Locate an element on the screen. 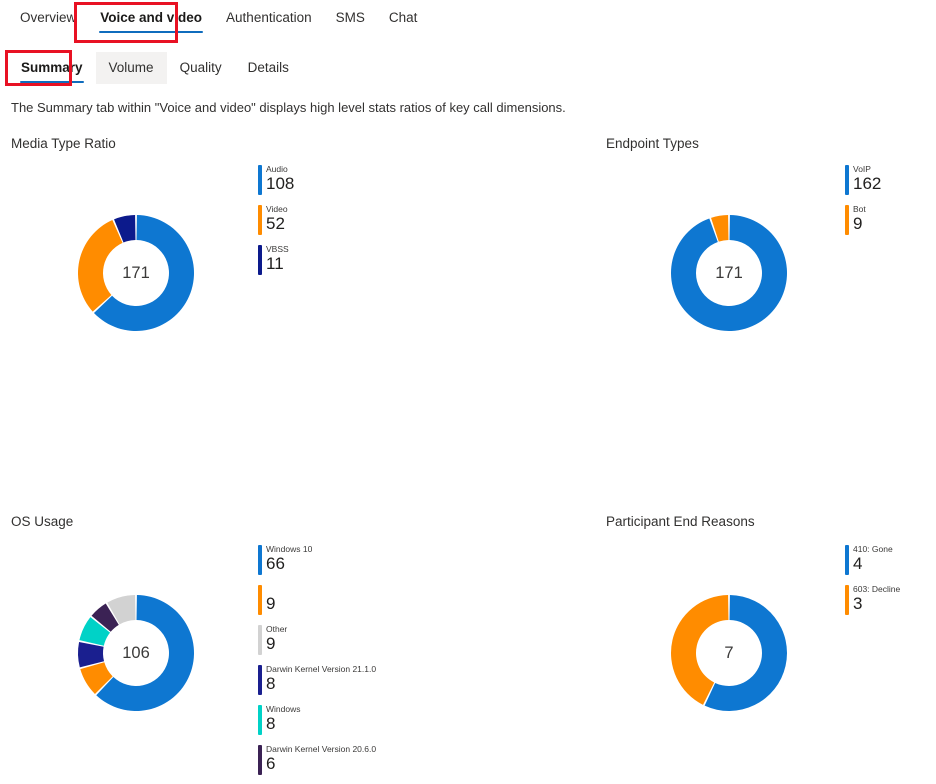 This screenshot has height=784, width=936. legend-item: Darwin Kernel Version 21.1.0 8 is located at coordinates (340, 679).